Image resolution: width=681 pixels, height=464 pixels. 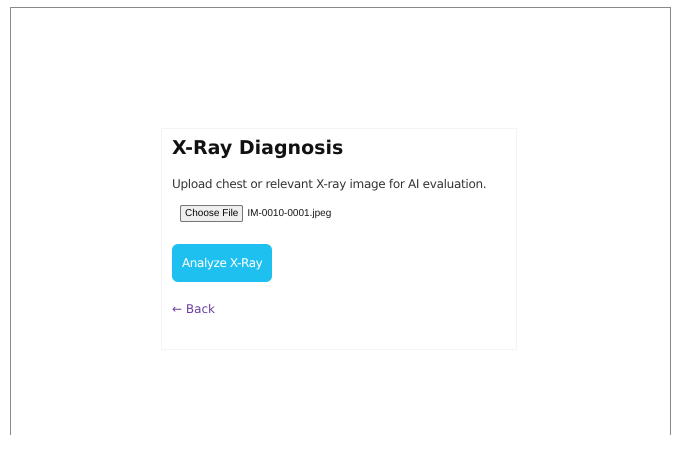 I want to click on back-link: ← Back, so click(x=194, y=309).